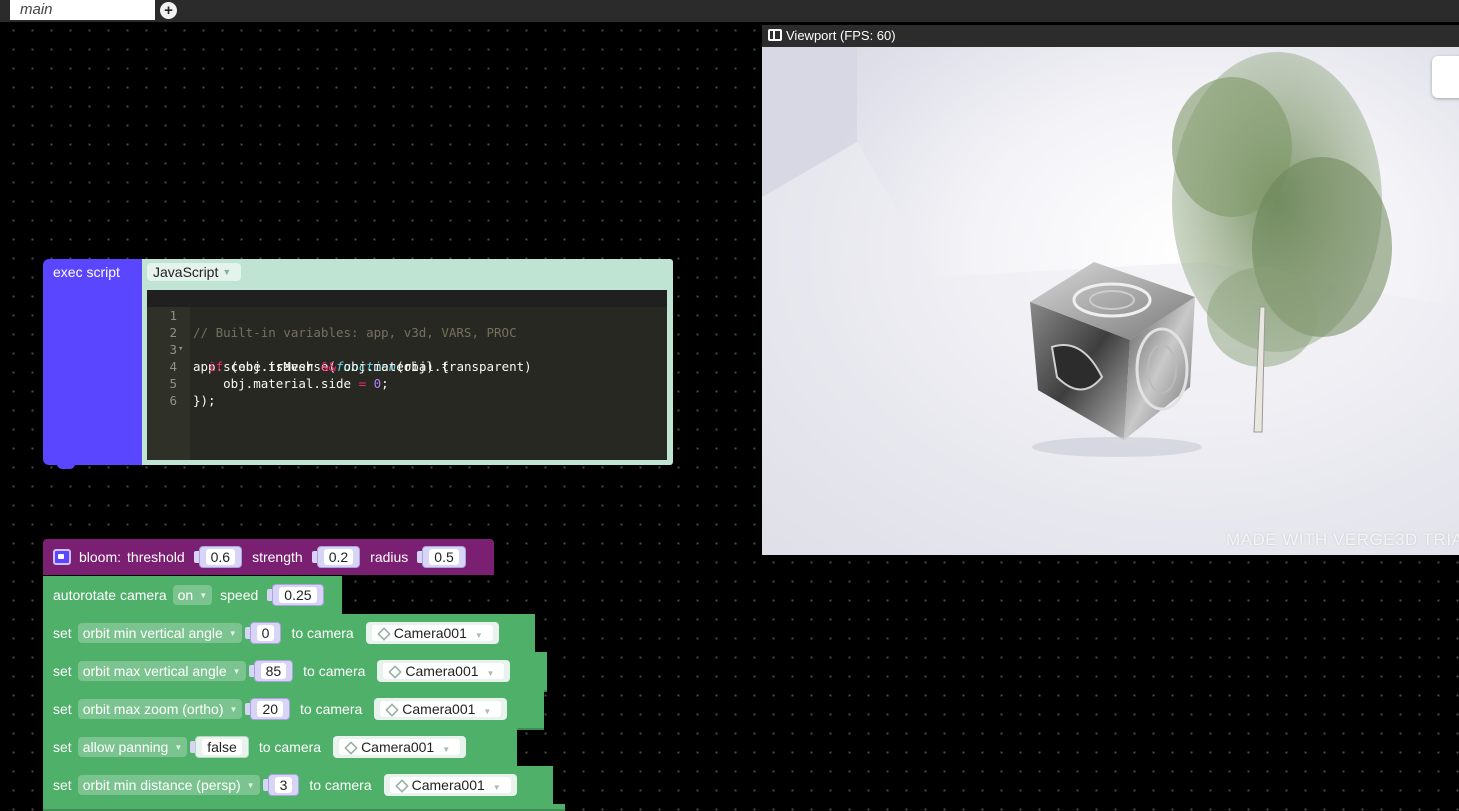 The width and height of the screenshot is (1459, 811). Describe the element at coordinates (389, 557) in the screenshot. I see `radius-label: radius` at that location.